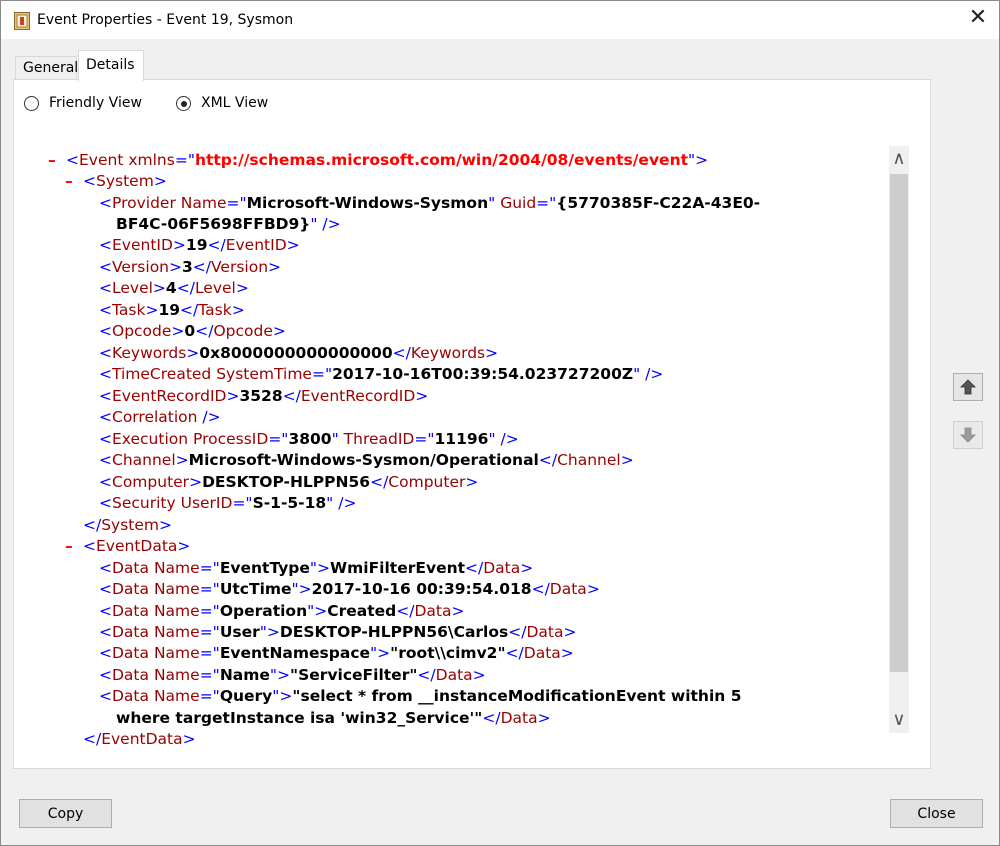 This screenshot has width=1000, height=846. Describe the element at coordinates (128, 525) in the screenshot. I see `xml-system-close-line: </System>` at that location.